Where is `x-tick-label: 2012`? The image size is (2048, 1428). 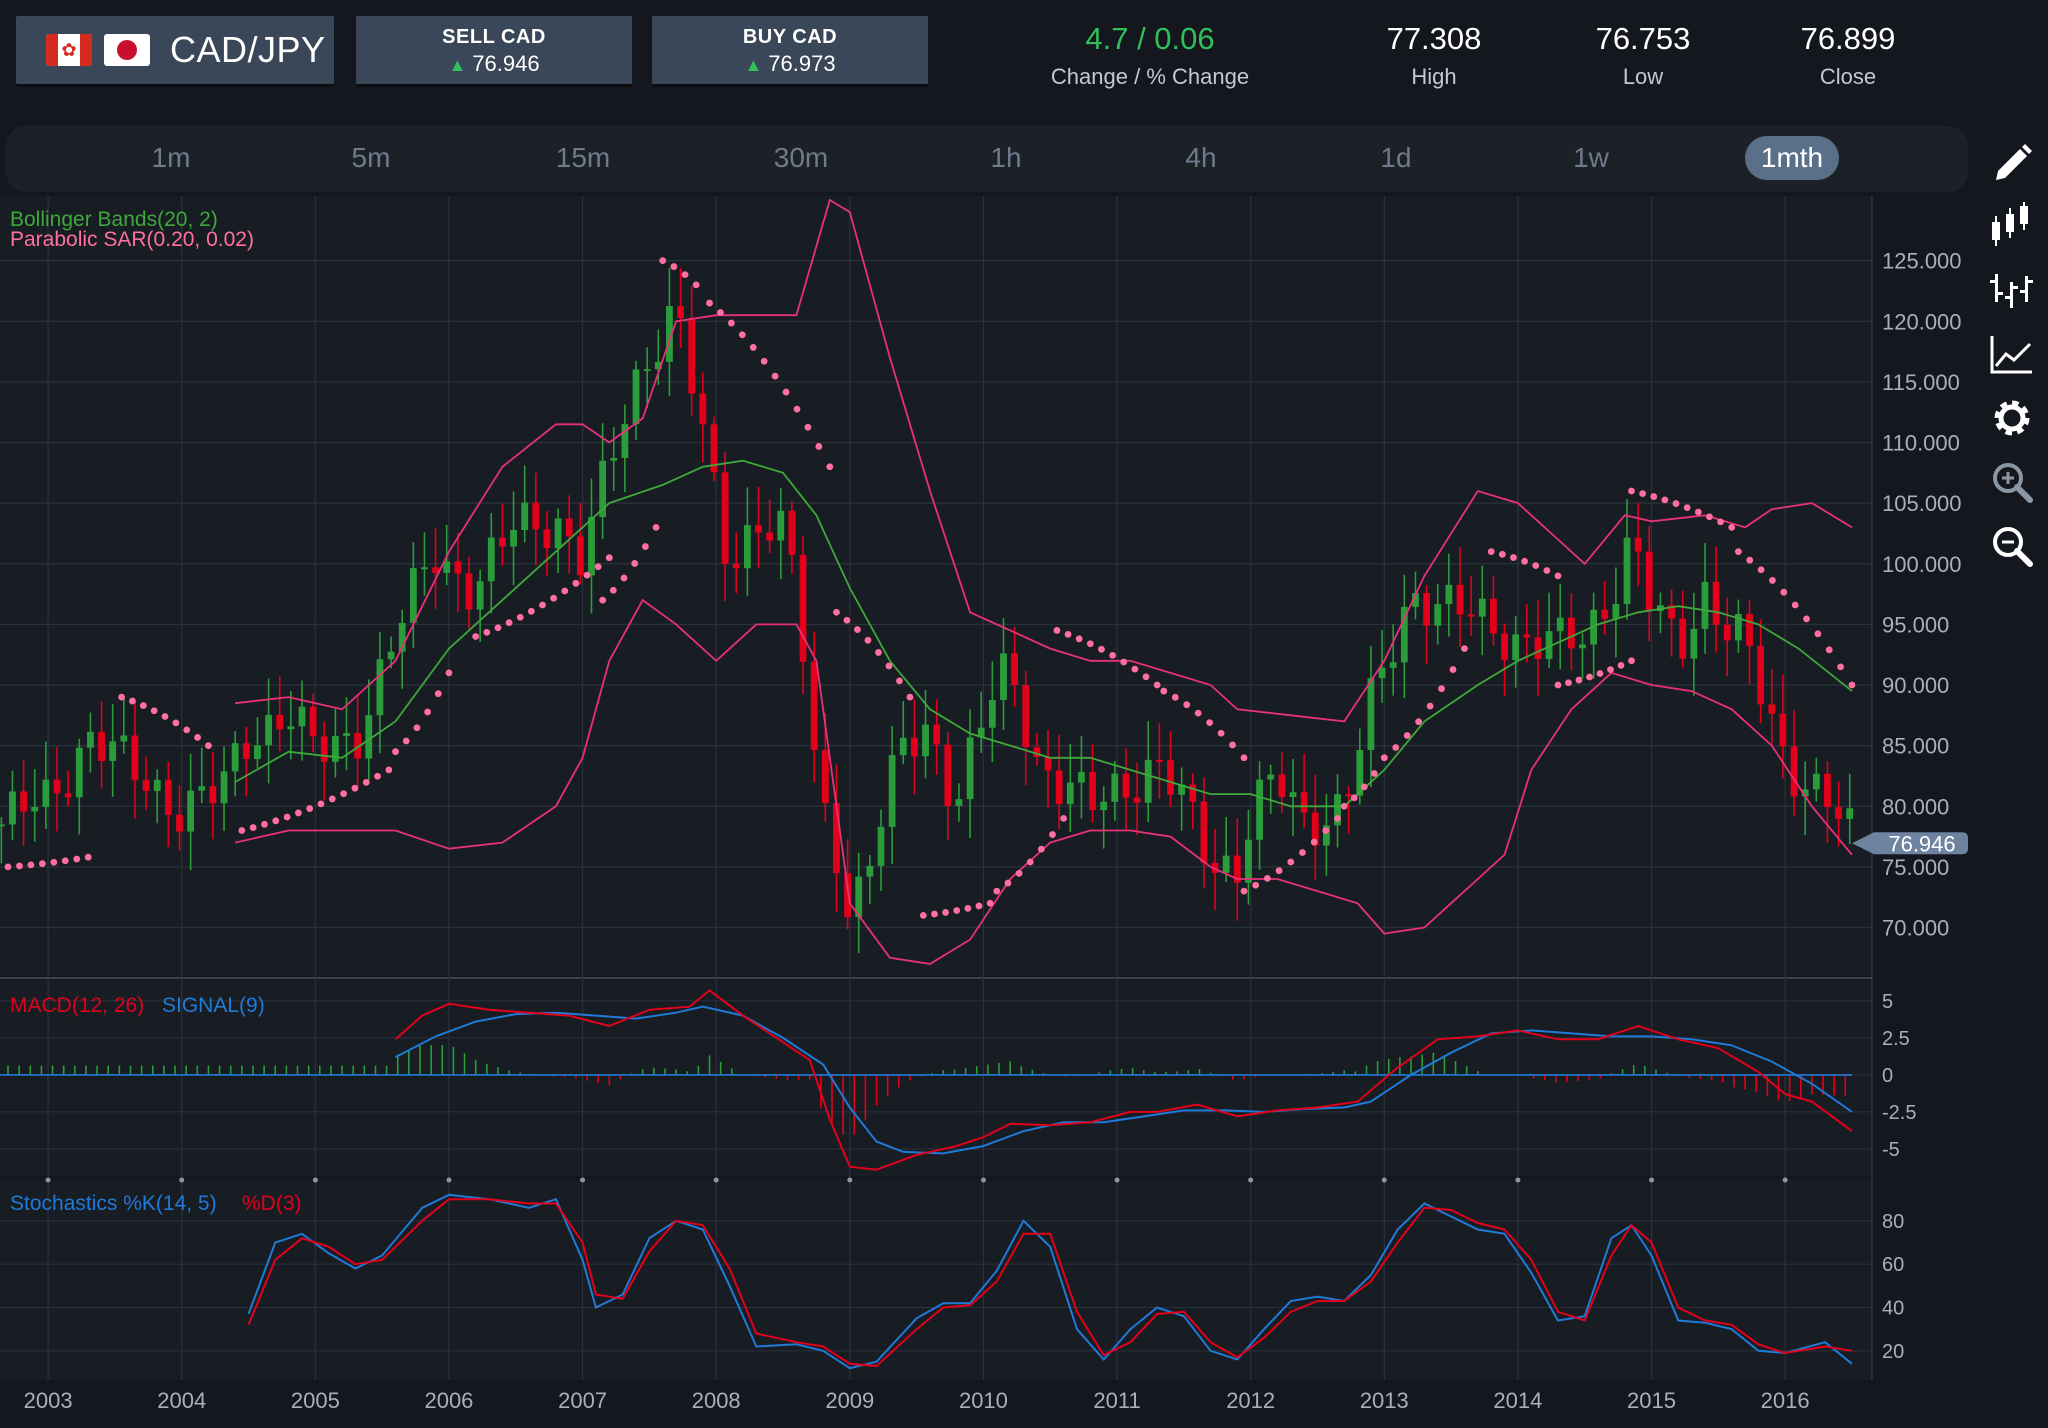
x-tick-label: 2012 is located at coordinates (1250, 1400).